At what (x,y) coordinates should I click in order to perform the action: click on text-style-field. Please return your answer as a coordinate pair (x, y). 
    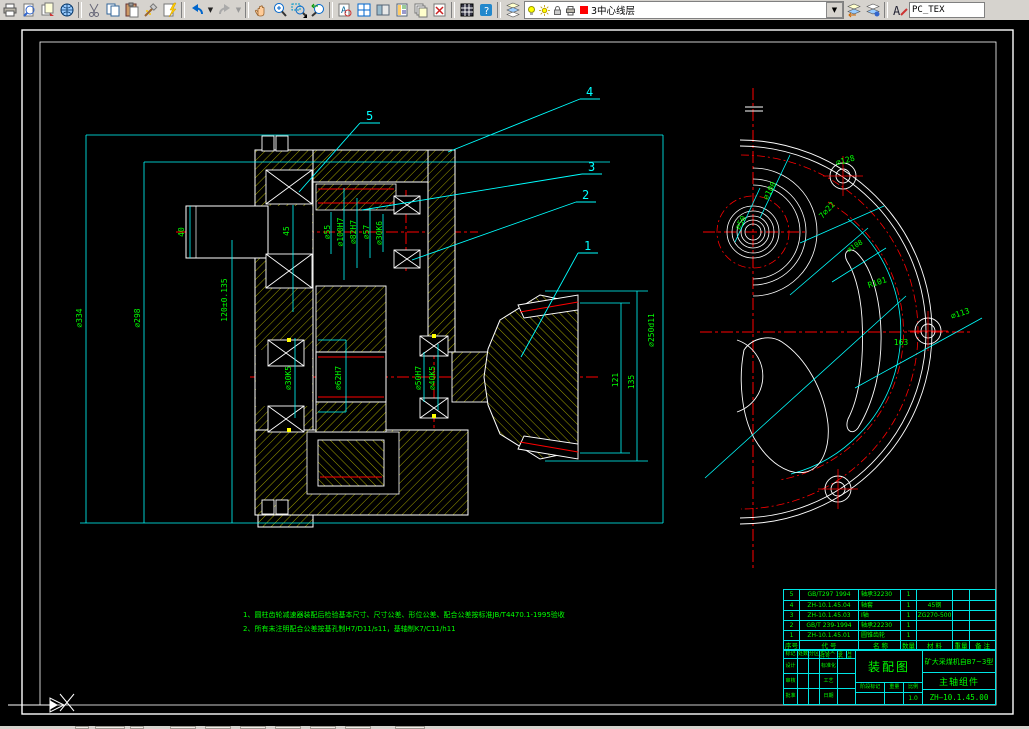
    Looking at the image, I should click on (947, 10).